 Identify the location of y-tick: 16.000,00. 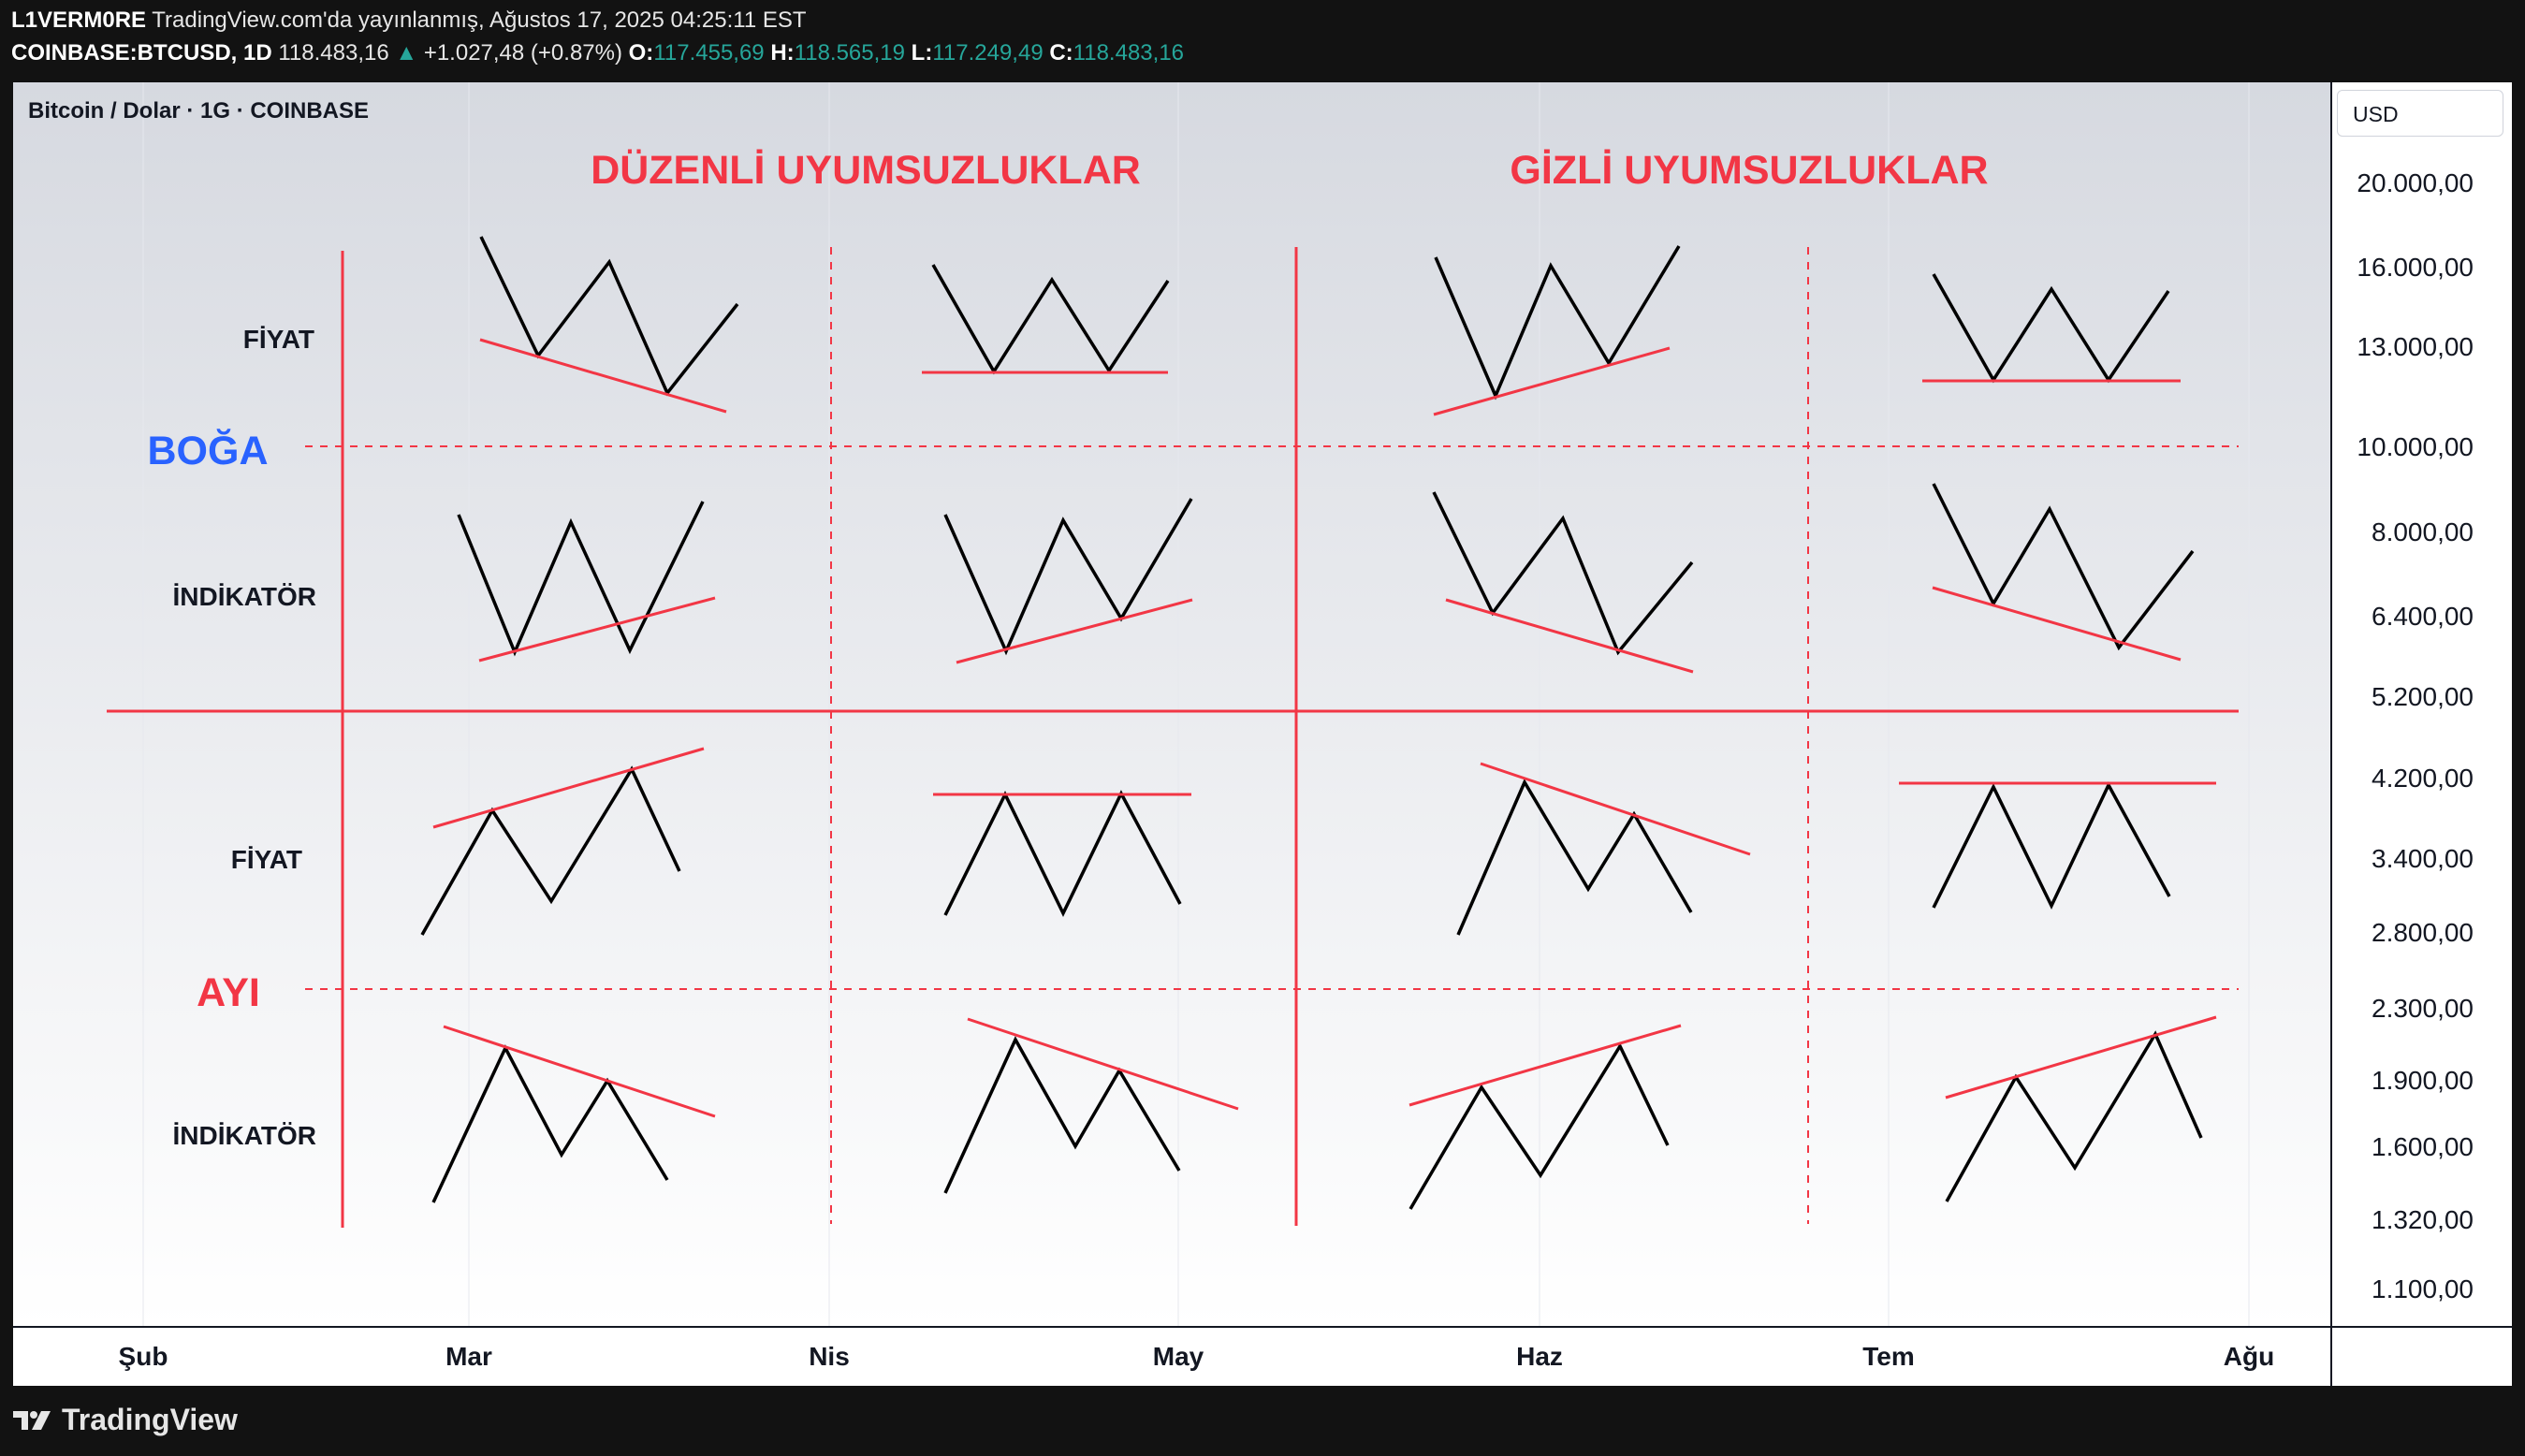
(2415, 267).